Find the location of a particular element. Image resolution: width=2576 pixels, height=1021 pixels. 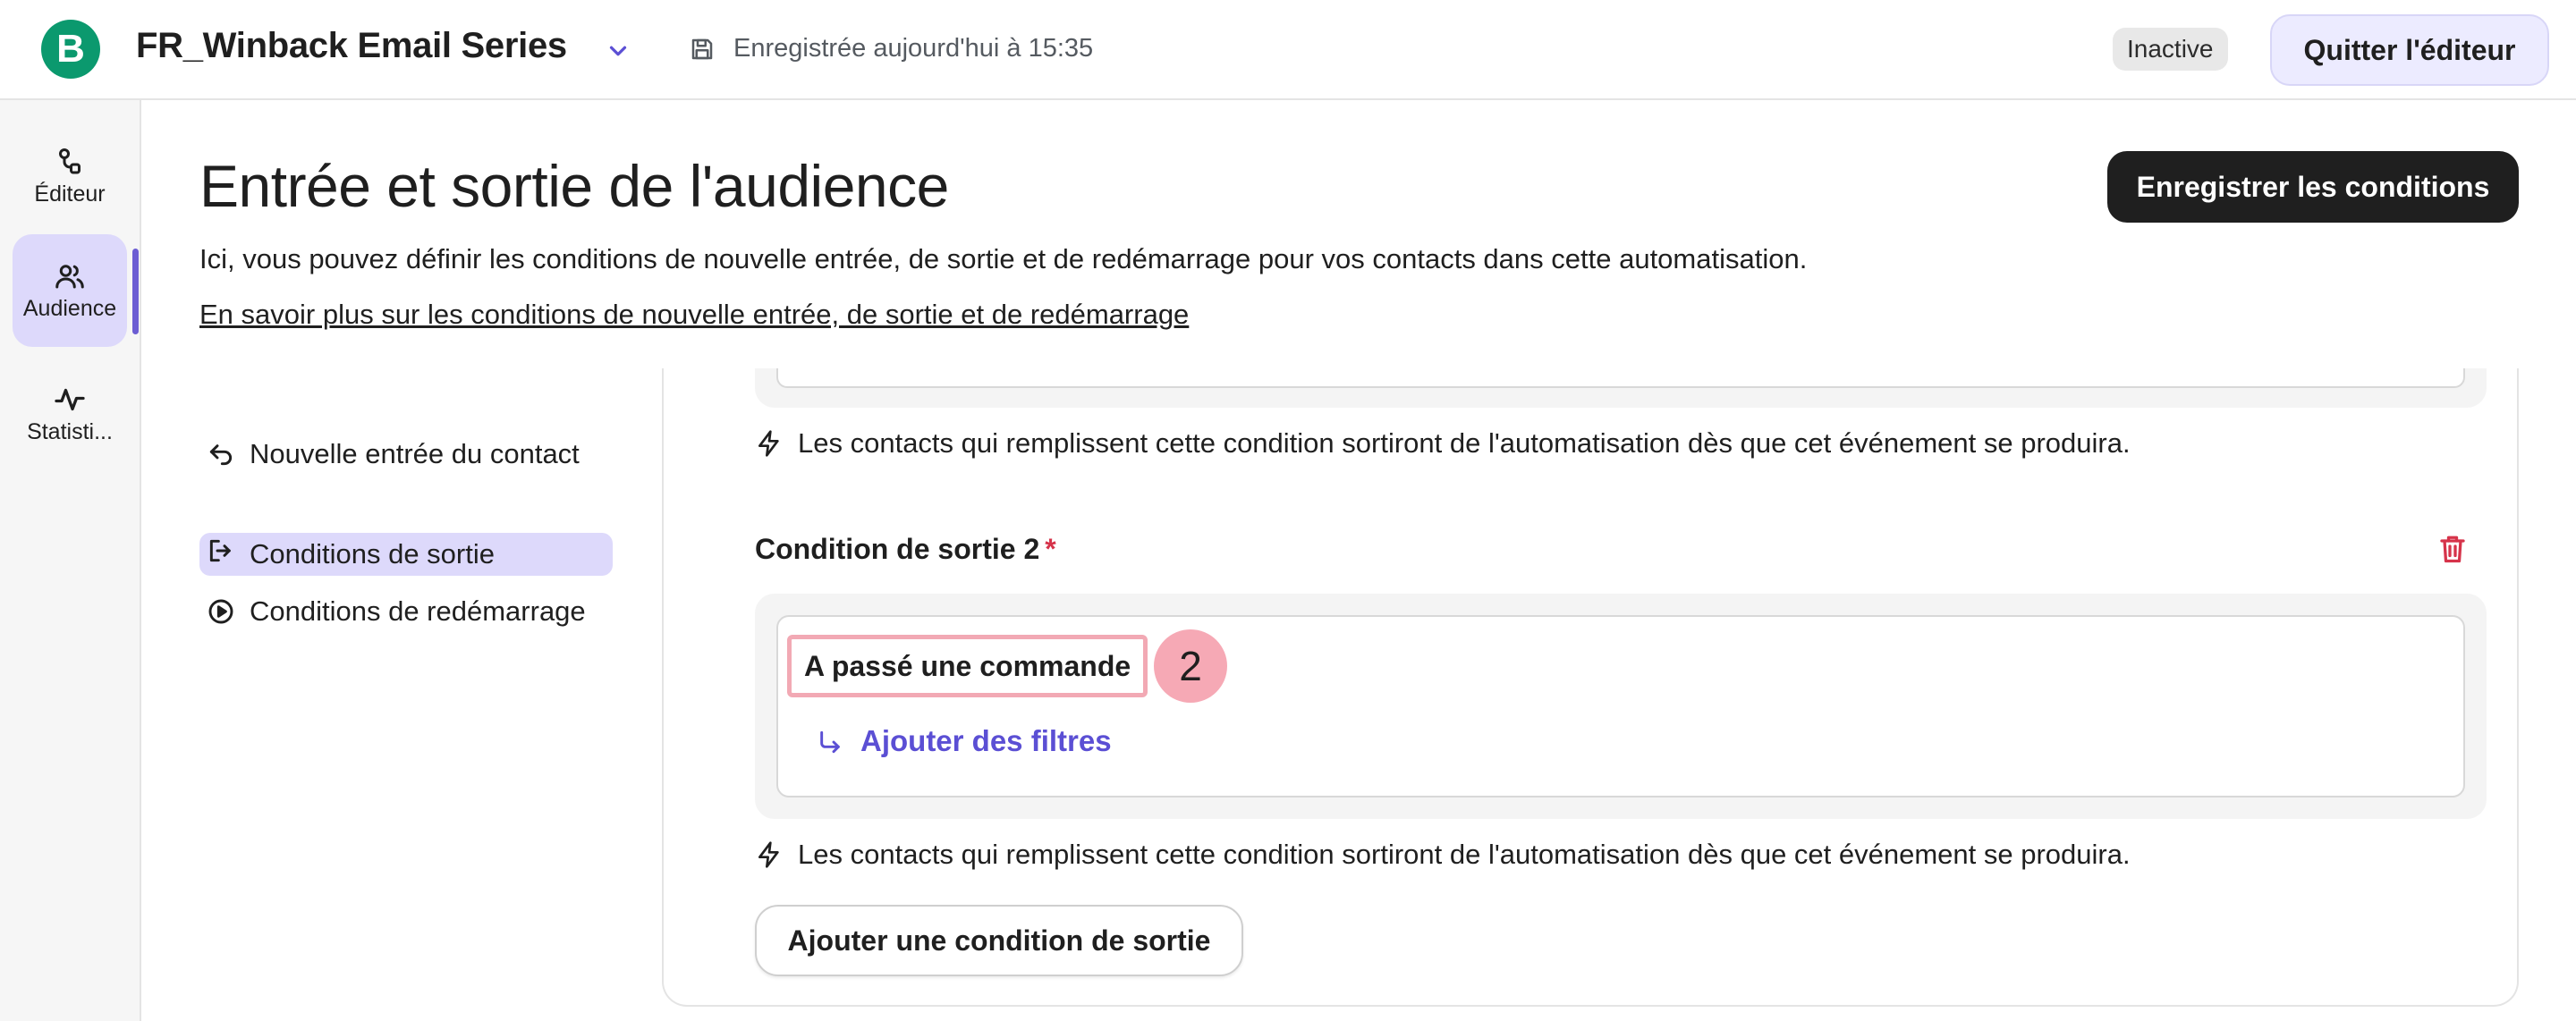

workflow-icon is located at coordinates (69, 160).